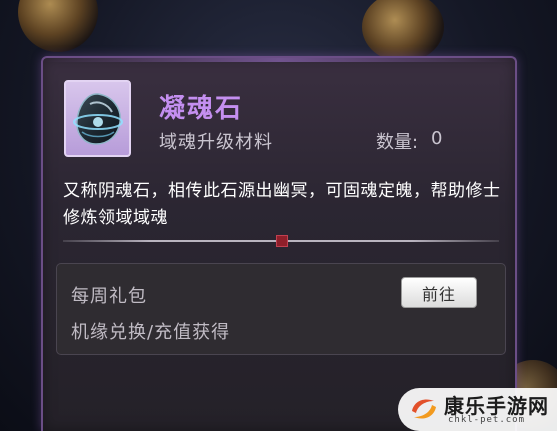  I want to click on soul-stone-icon, so click(98, 119).